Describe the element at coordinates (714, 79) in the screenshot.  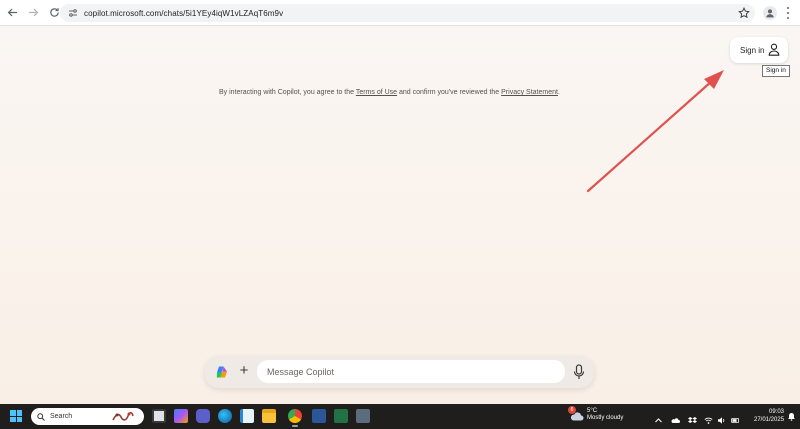
I see `annotation-arrow-head` at that location.